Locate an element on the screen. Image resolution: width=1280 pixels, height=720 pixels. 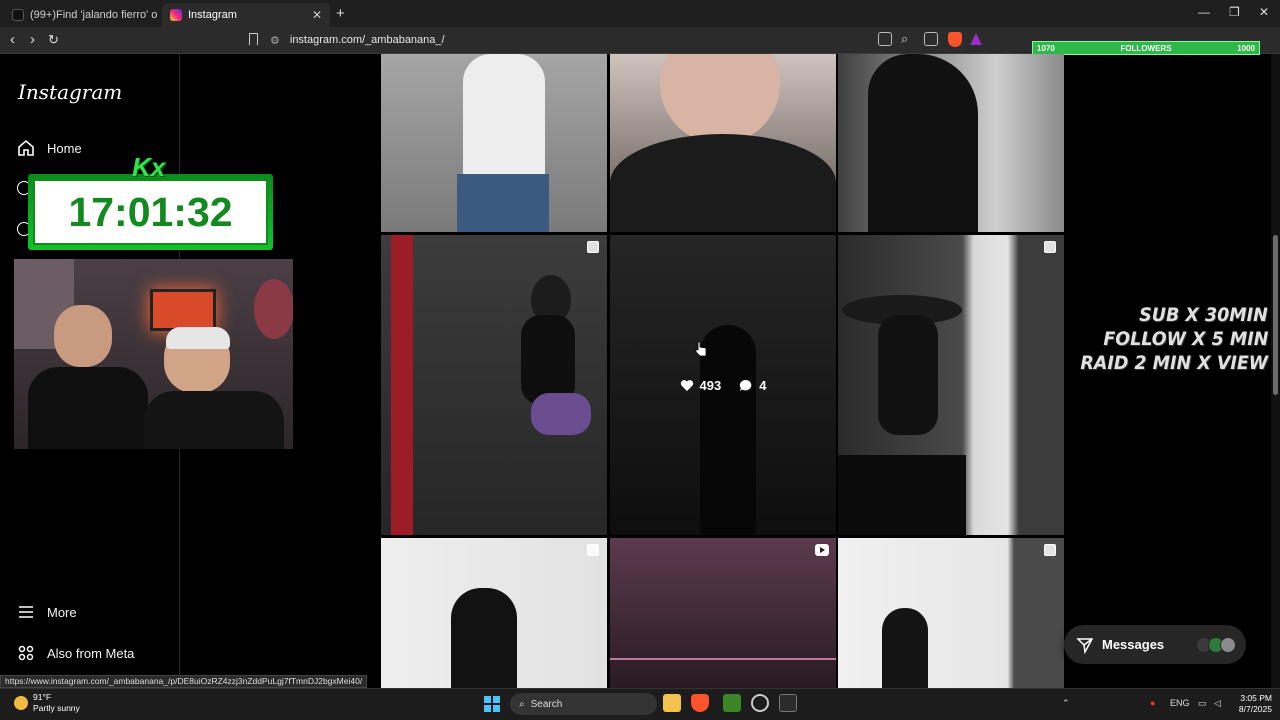
cursor-hand-icon is located at coordinates (701, 349).